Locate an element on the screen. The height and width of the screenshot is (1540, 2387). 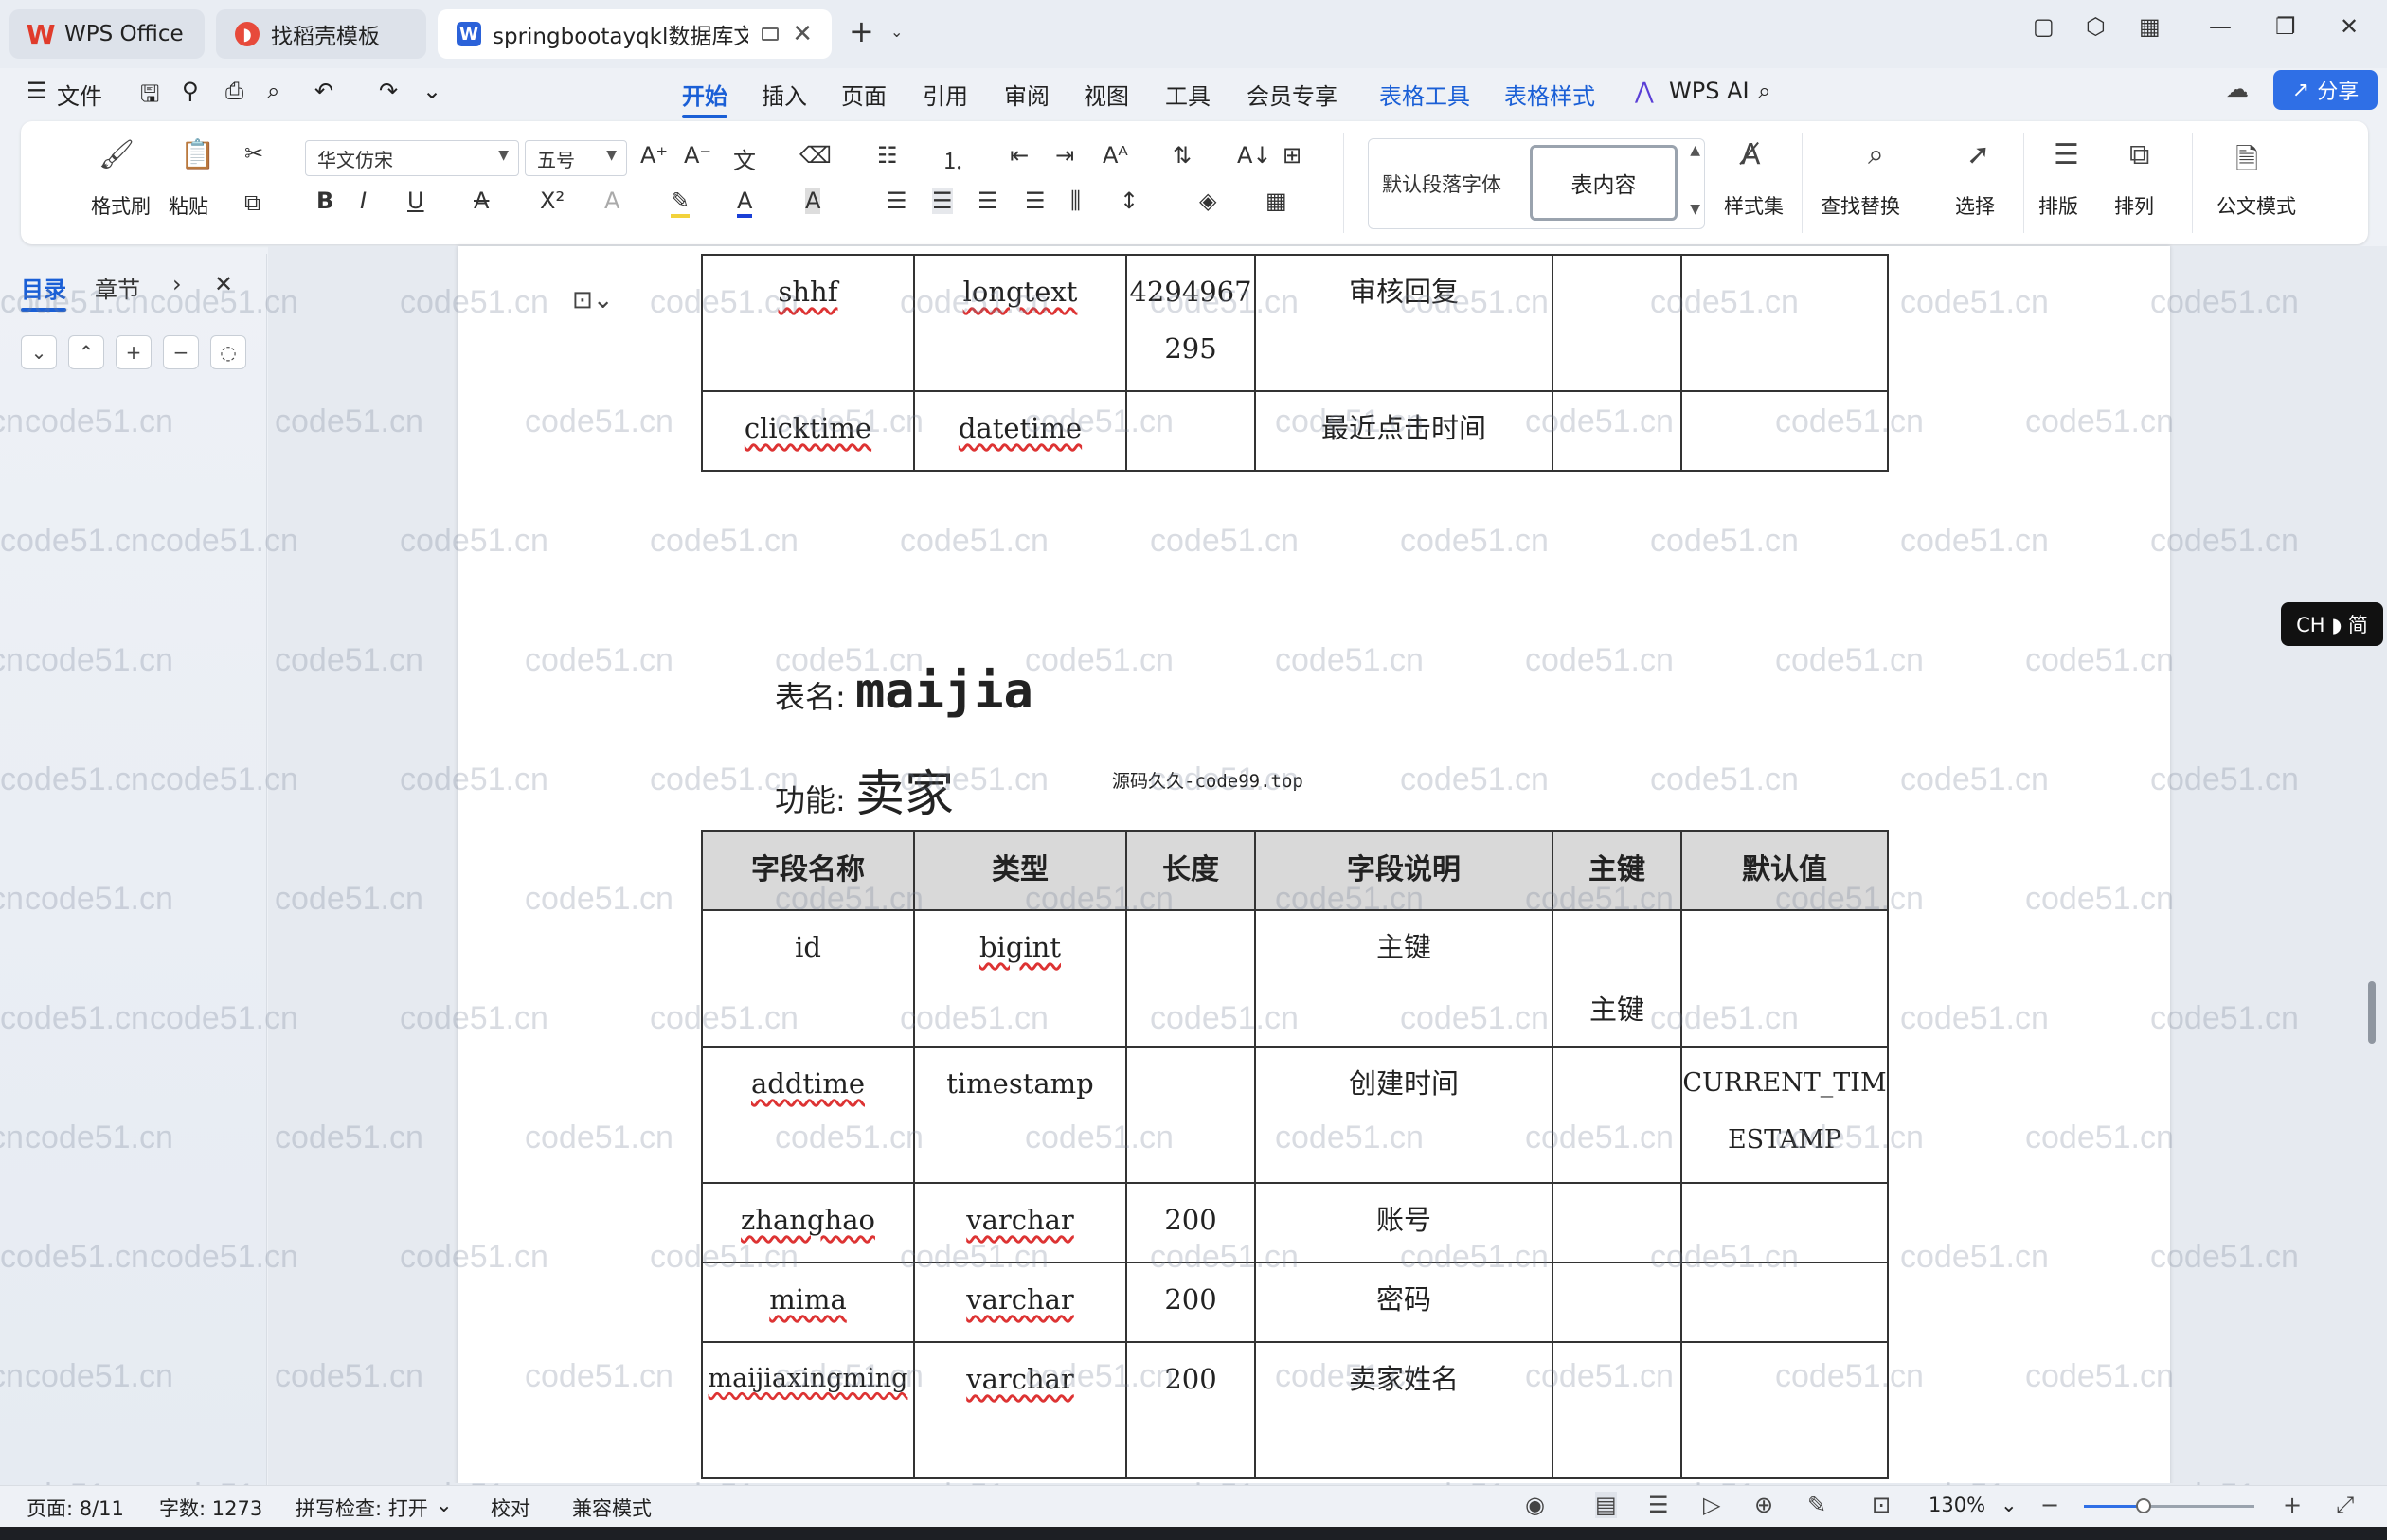
web-view-icon: ⊕ is located at coordinates (1763, 1505).